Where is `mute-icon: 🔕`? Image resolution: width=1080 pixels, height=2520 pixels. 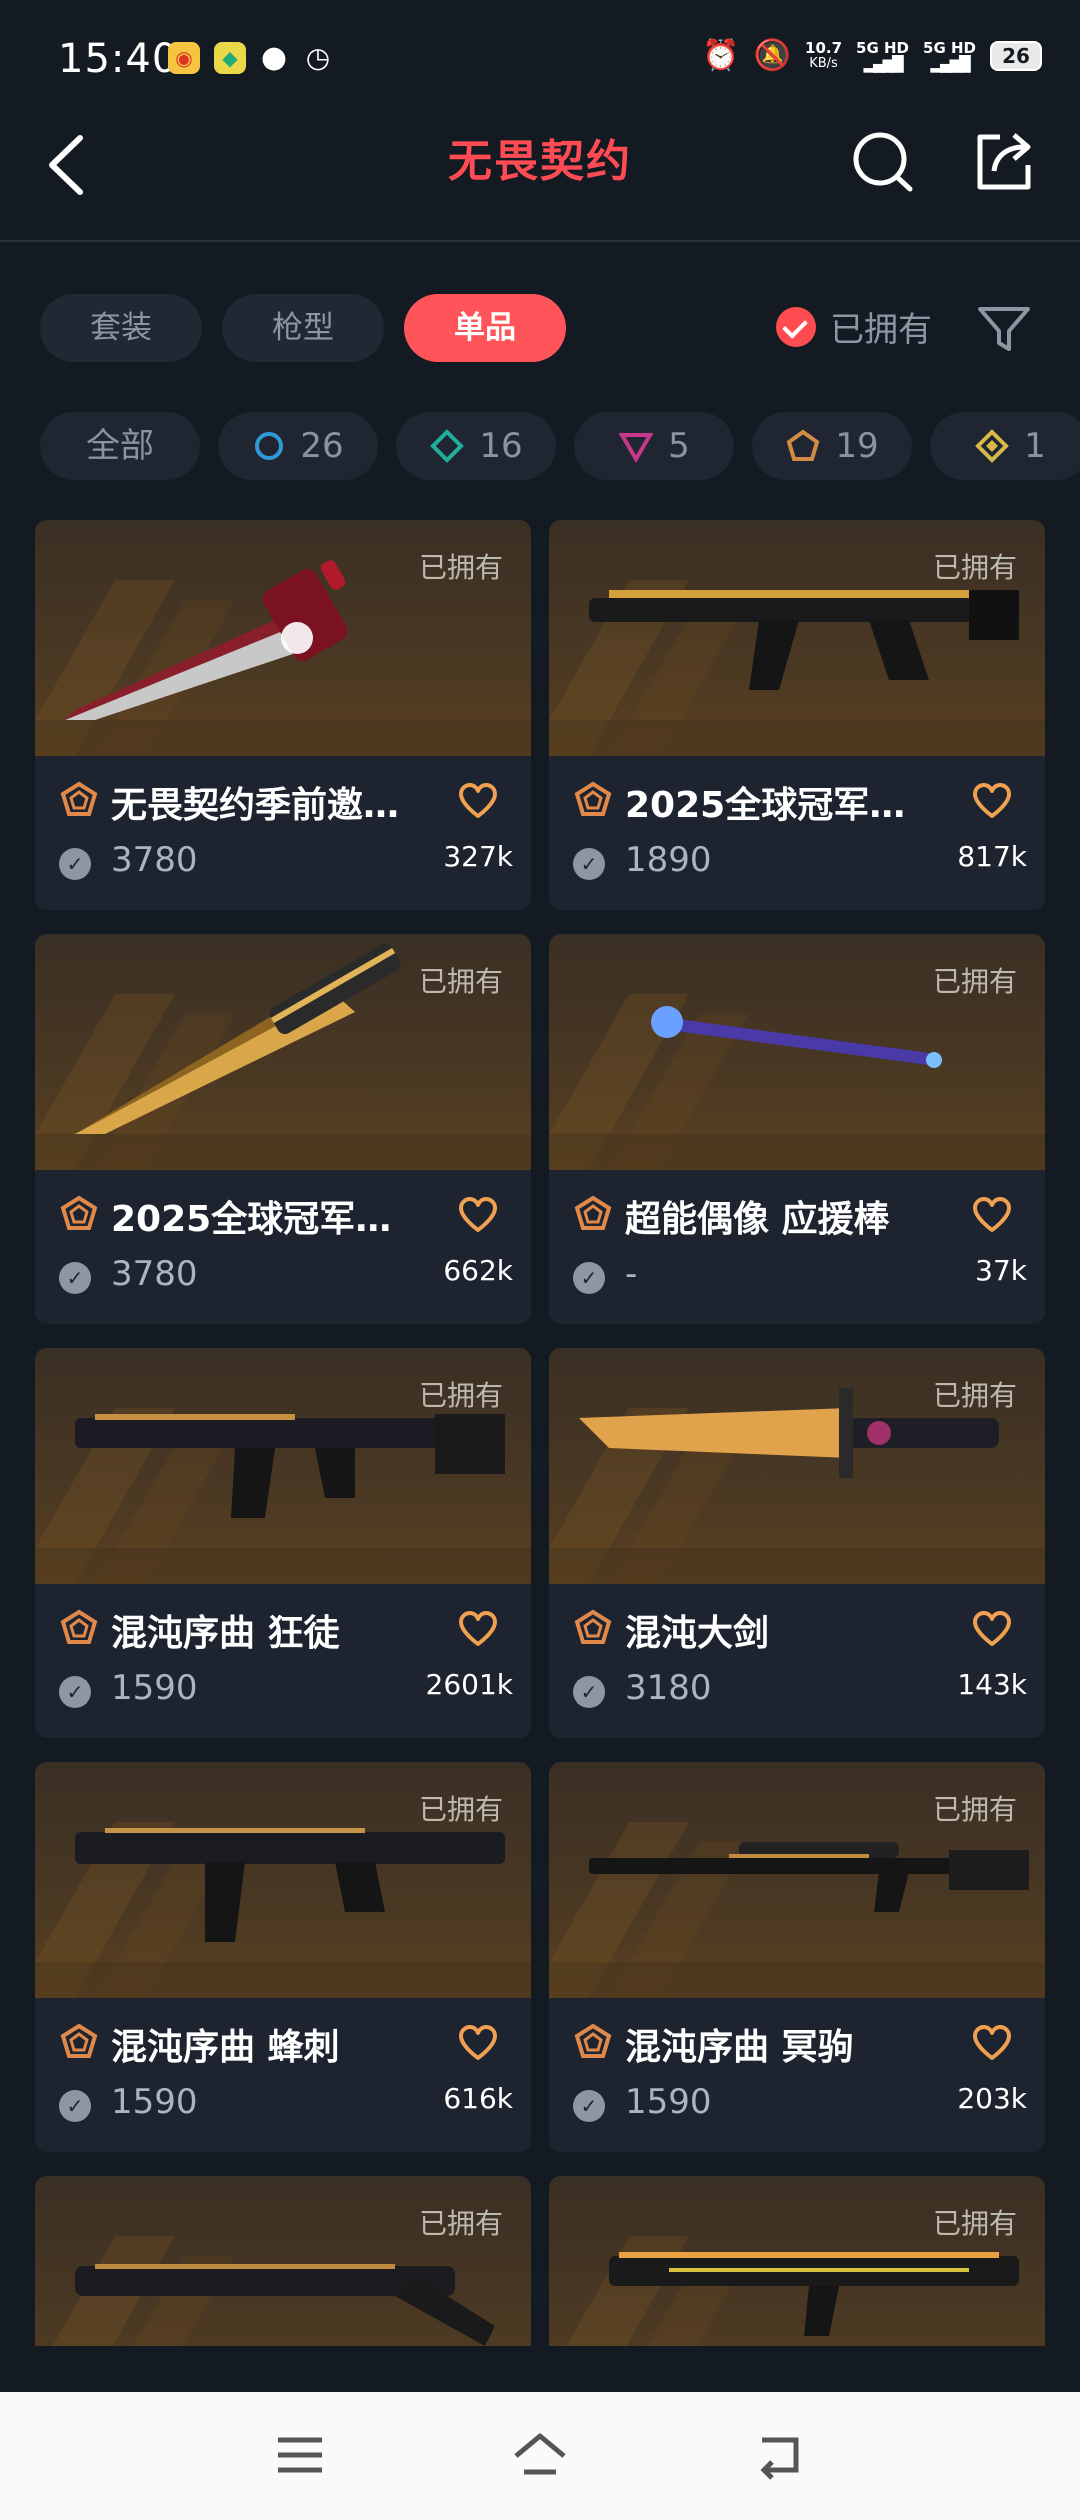 mute-icon: 🔕 is located at coordinates (772, 55).